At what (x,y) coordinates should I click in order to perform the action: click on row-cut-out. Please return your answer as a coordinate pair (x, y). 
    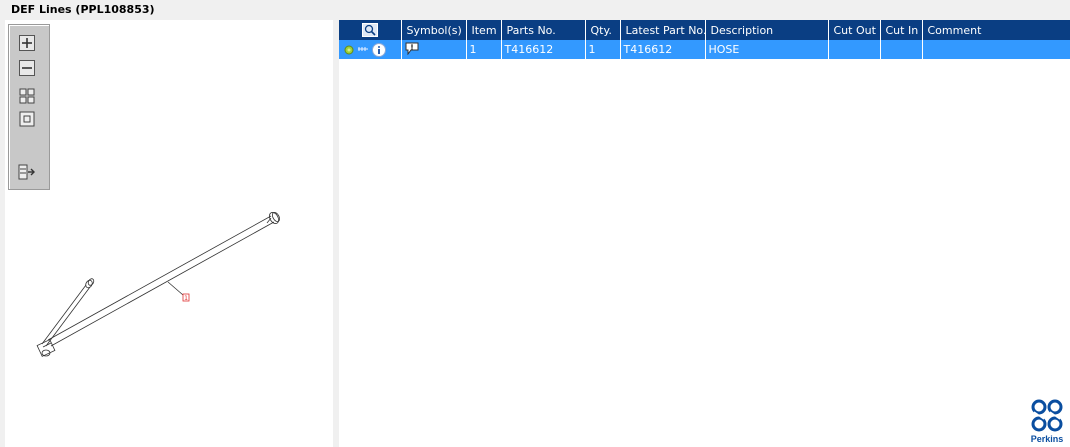
    Looking at the image, I should click on (854, 49).